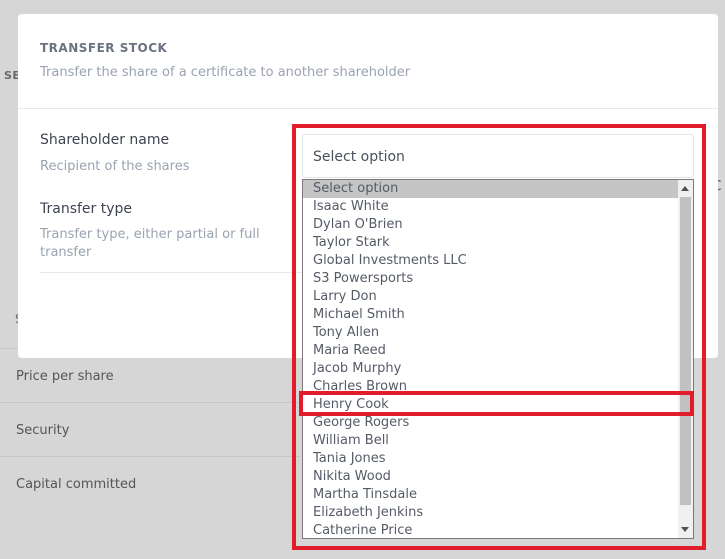  Describe the element at coordinates (175, 272) in the screenshot. I see `field-divider` at that location.